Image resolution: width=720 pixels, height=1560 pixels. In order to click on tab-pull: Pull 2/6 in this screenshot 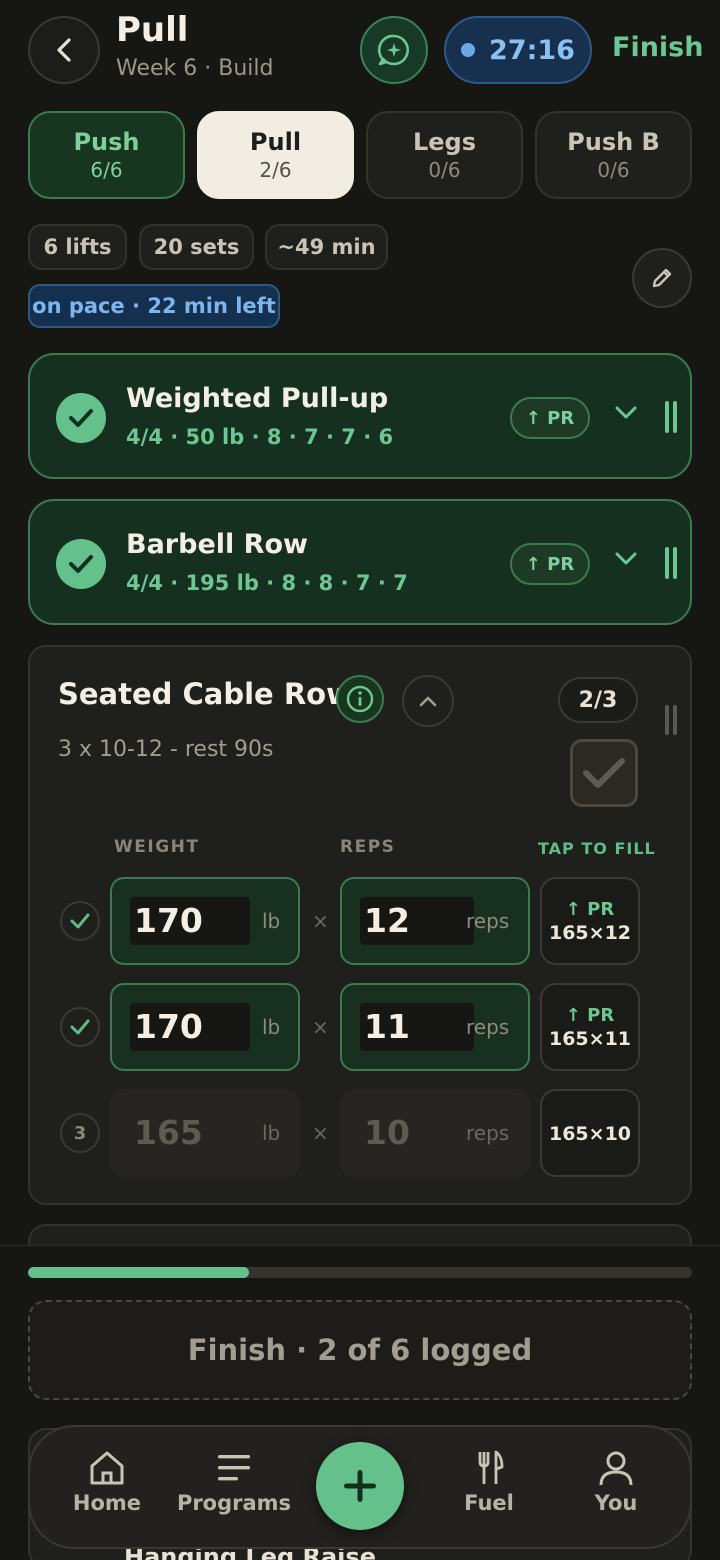, I will do `click(275, 155)`.